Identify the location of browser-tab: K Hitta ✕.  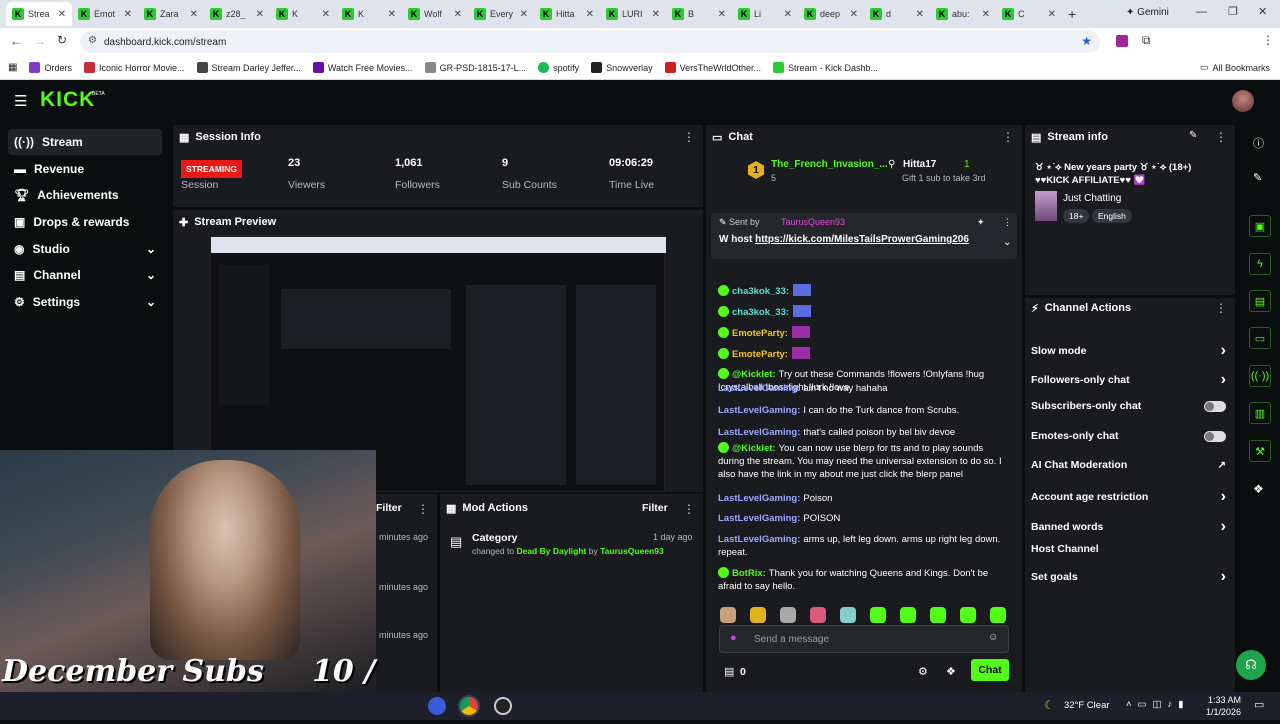
(567, 14).